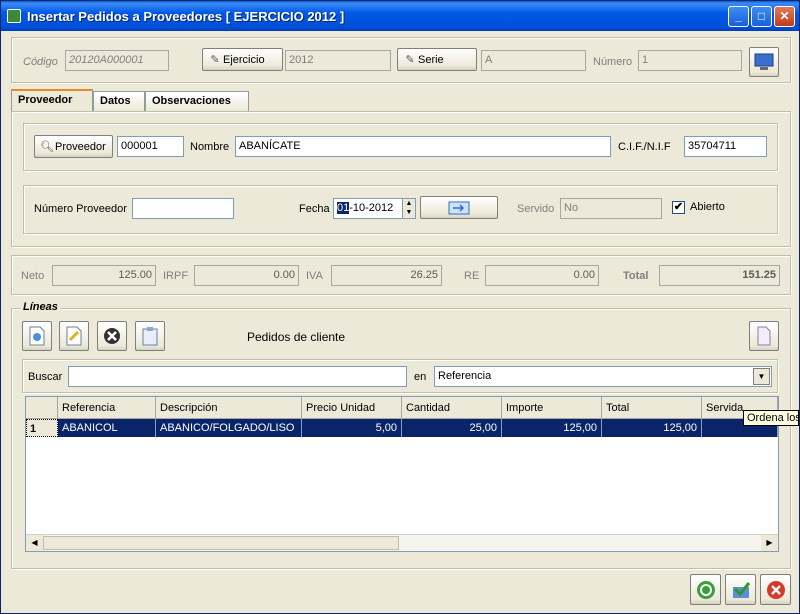 This screenshot has width=800, height=614. Describe the element at coordinates (542, 275) in the screenshot. I see `re-field: 0.00` at that location.